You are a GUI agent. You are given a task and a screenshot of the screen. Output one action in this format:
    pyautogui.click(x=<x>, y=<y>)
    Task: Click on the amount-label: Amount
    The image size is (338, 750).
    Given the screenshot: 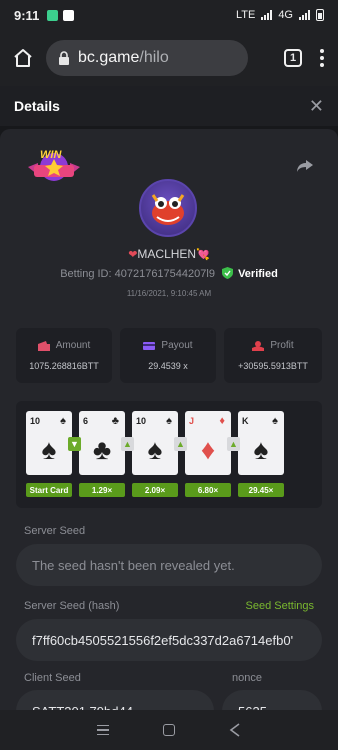 What is the action you would take?
    pyautogui.click(x=73, y=345)
    